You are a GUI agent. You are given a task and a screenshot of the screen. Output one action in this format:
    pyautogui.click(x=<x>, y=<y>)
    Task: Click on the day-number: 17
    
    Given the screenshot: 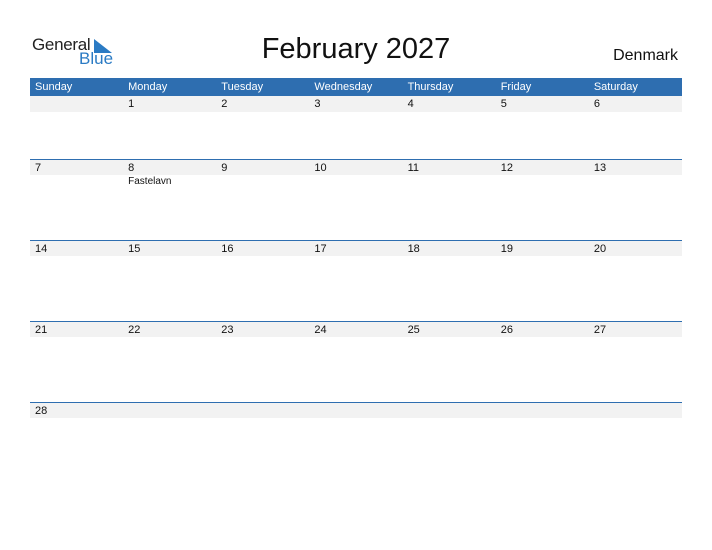 What is the action you would take?
    pyautogui.click(x=320, y=249)
    